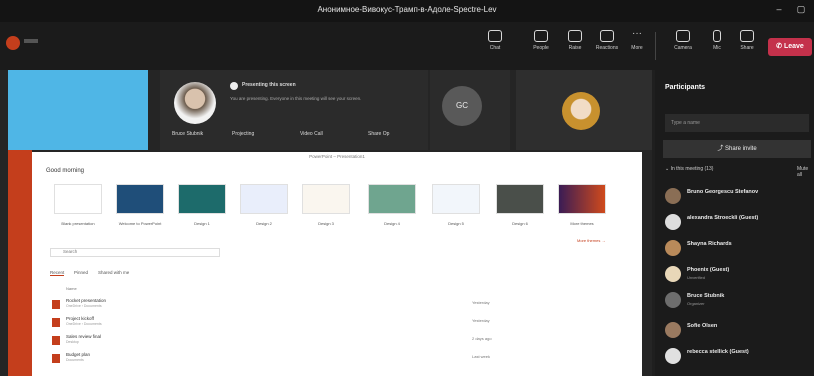 This screenshot has width=814, height=376. Describe the element at coordinates (717, 36) in the screenshot. I see `mic-icon` at that location.